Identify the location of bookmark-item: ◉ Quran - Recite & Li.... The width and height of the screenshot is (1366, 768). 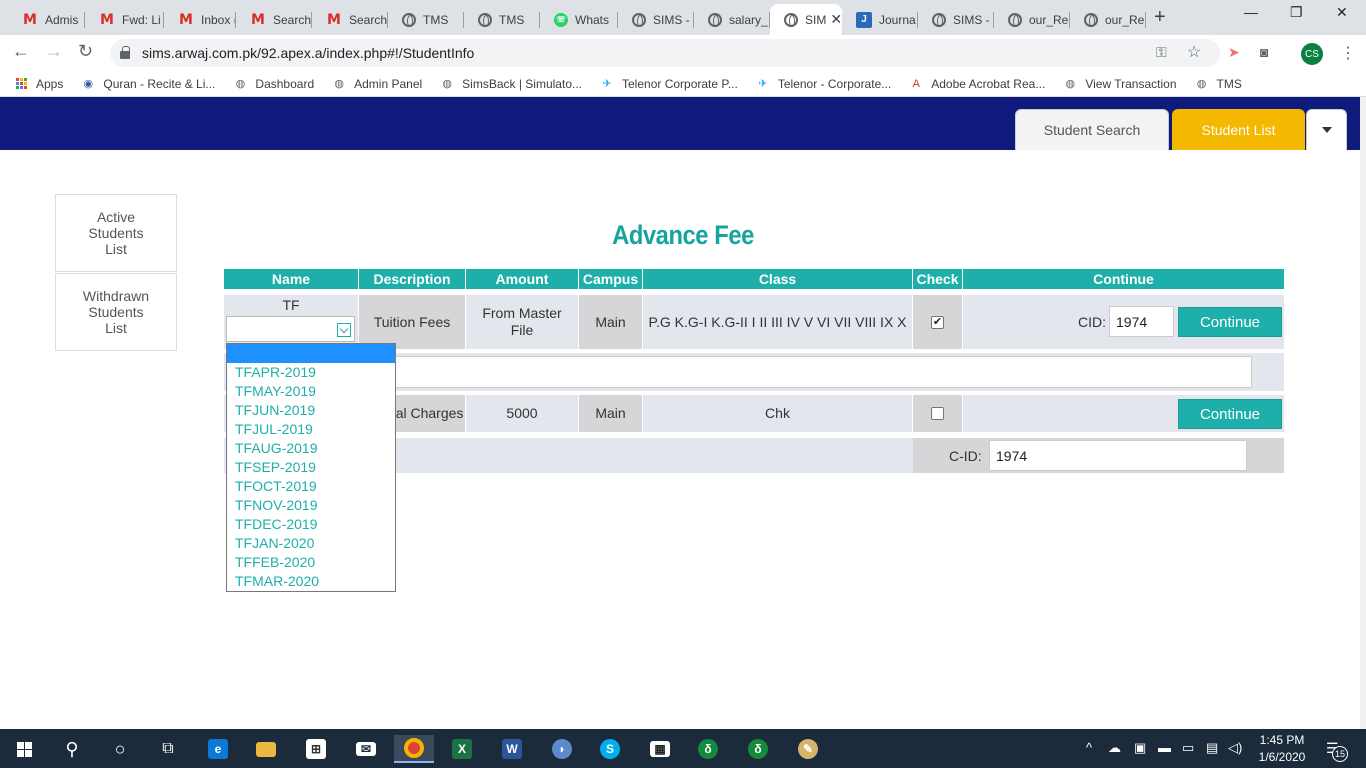
(148, 83).